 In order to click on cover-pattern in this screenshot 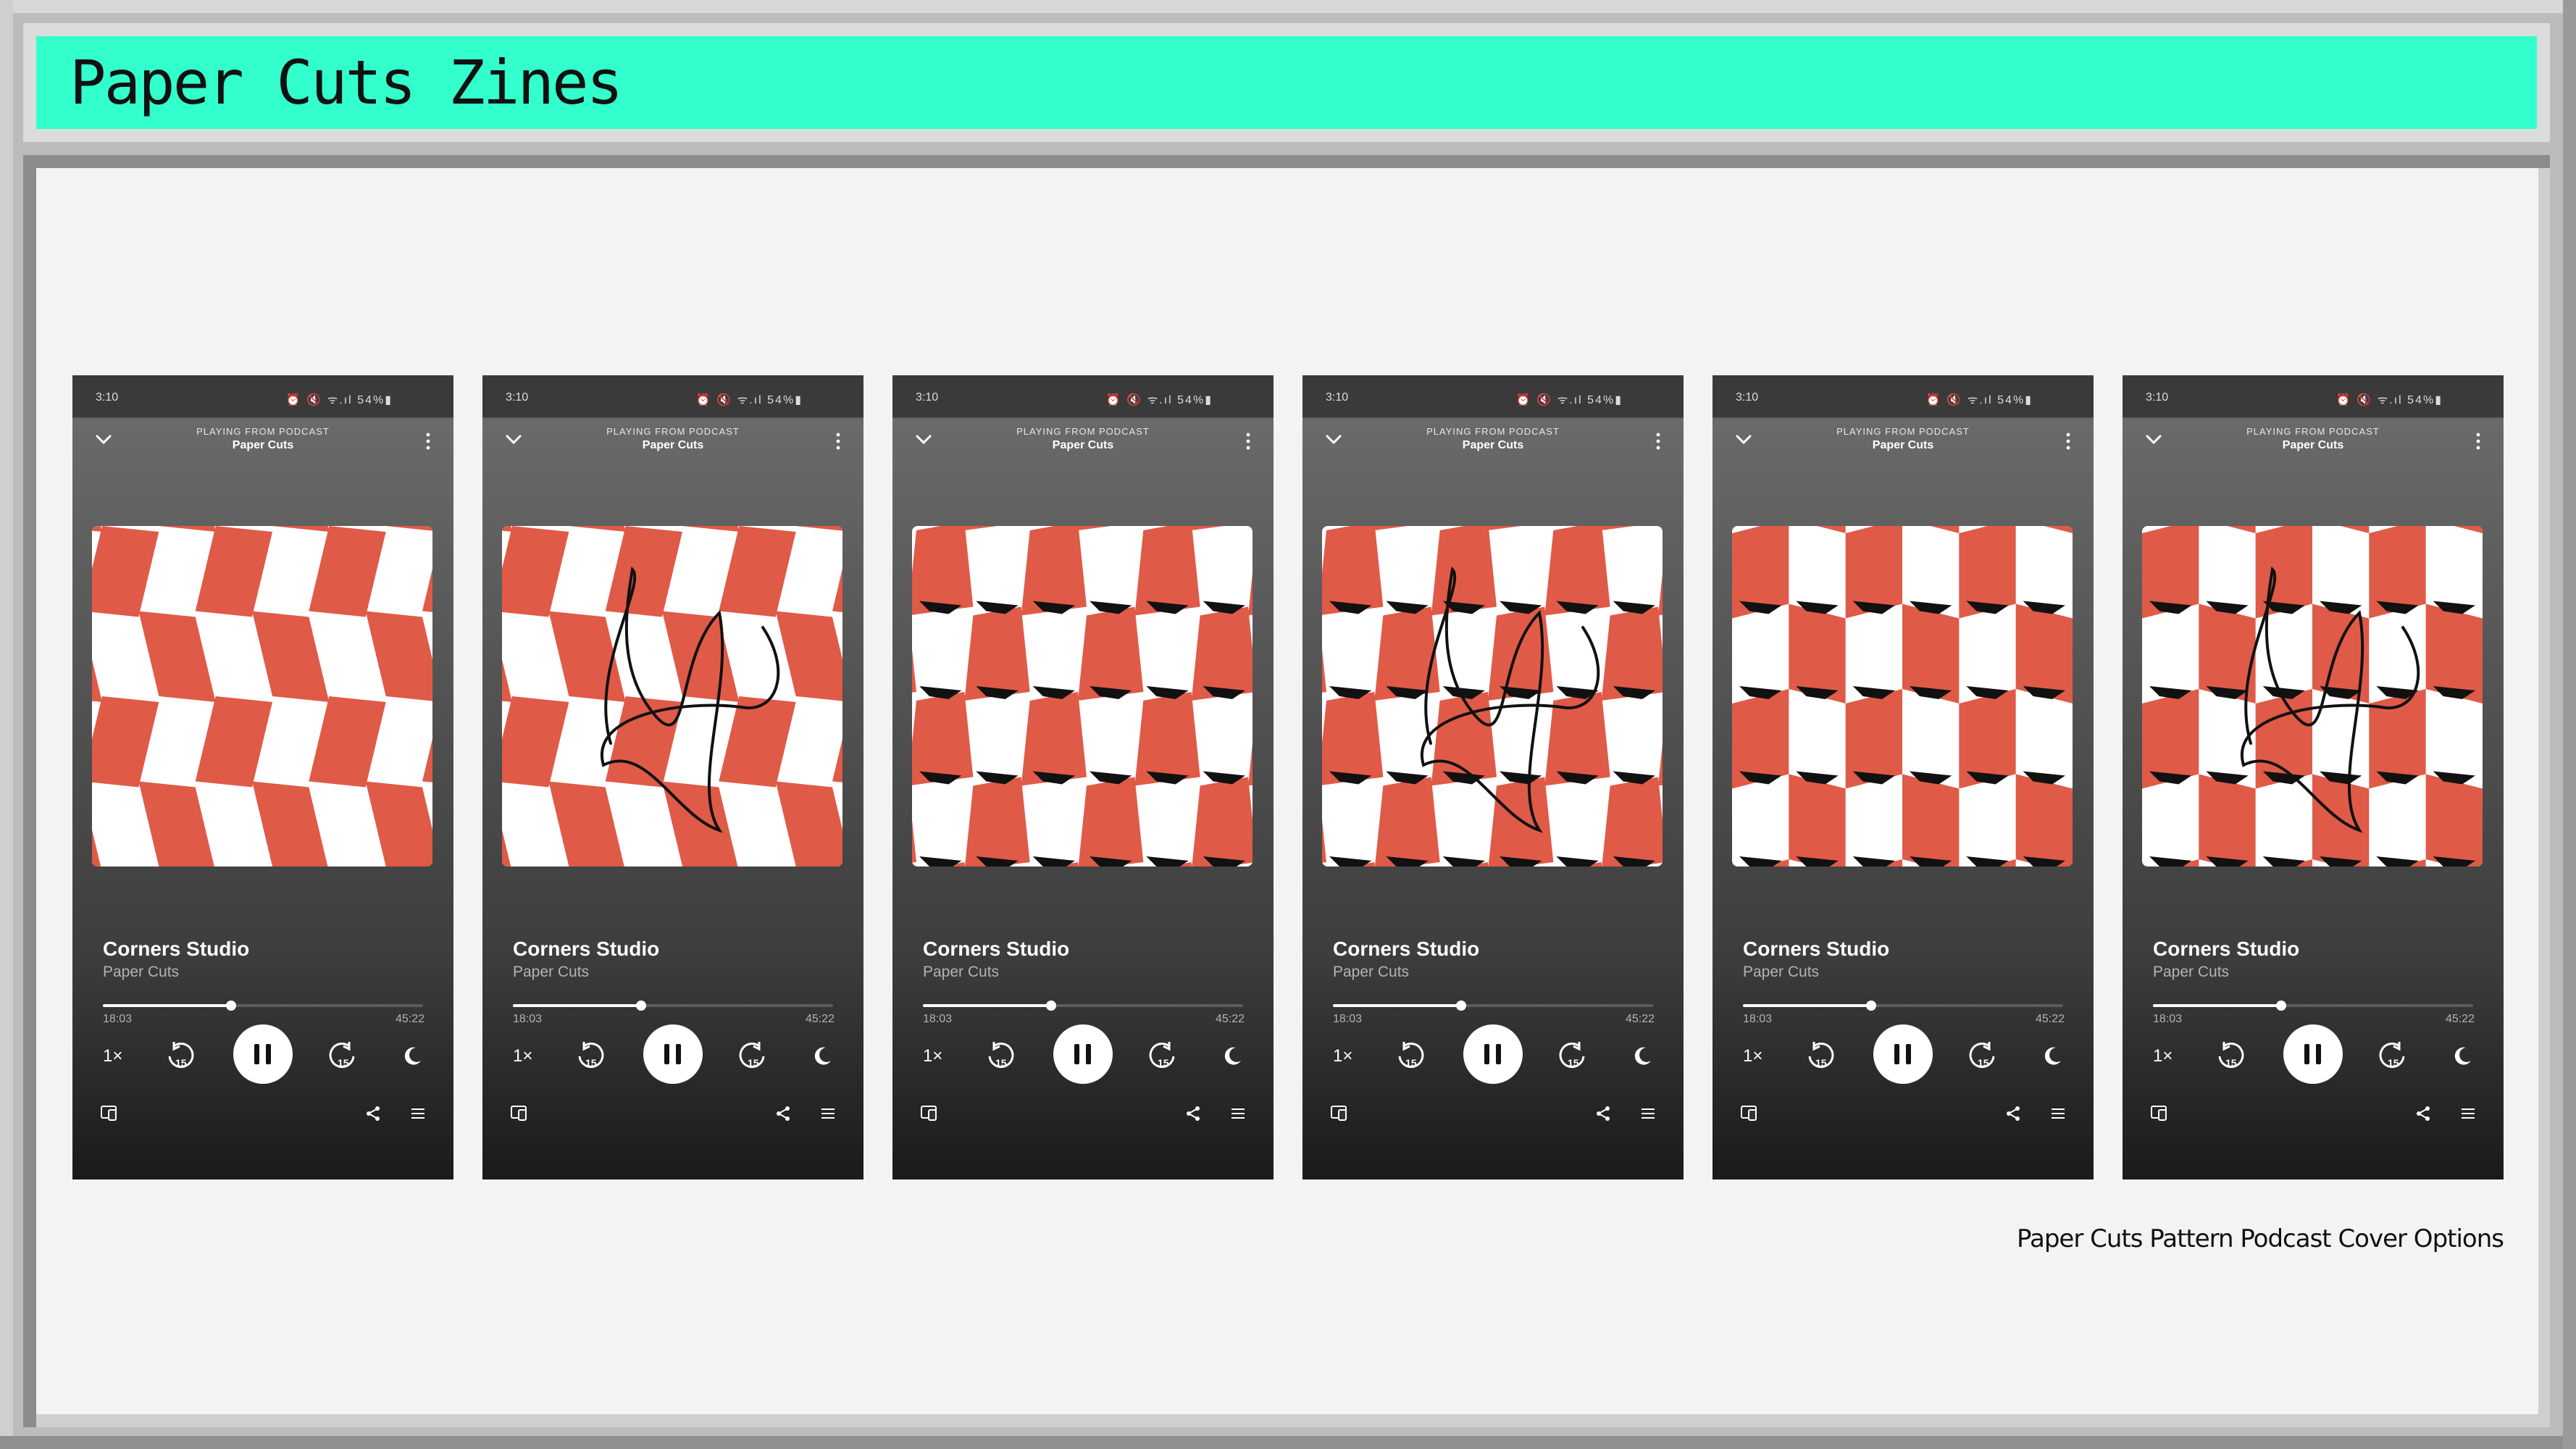, I will do `click(262, 696)`.